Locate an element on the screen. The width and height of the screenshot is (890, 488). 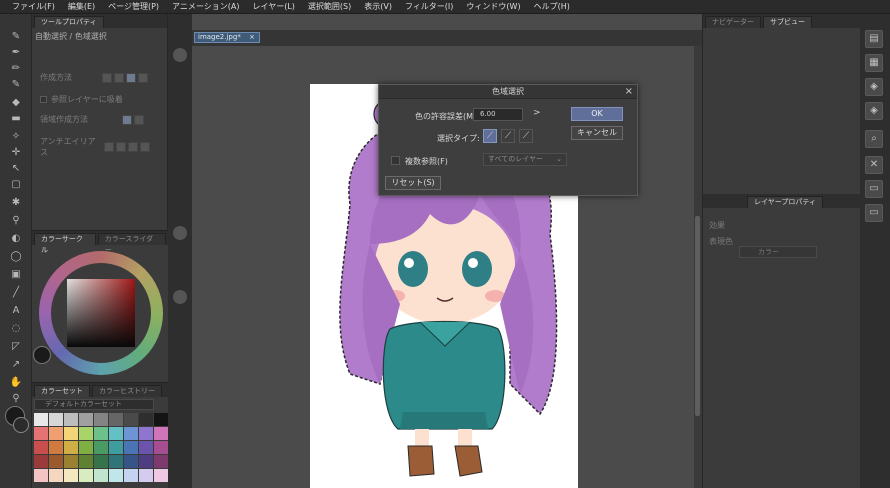
select-icon: ▢ is located at coordinates (16, 184).